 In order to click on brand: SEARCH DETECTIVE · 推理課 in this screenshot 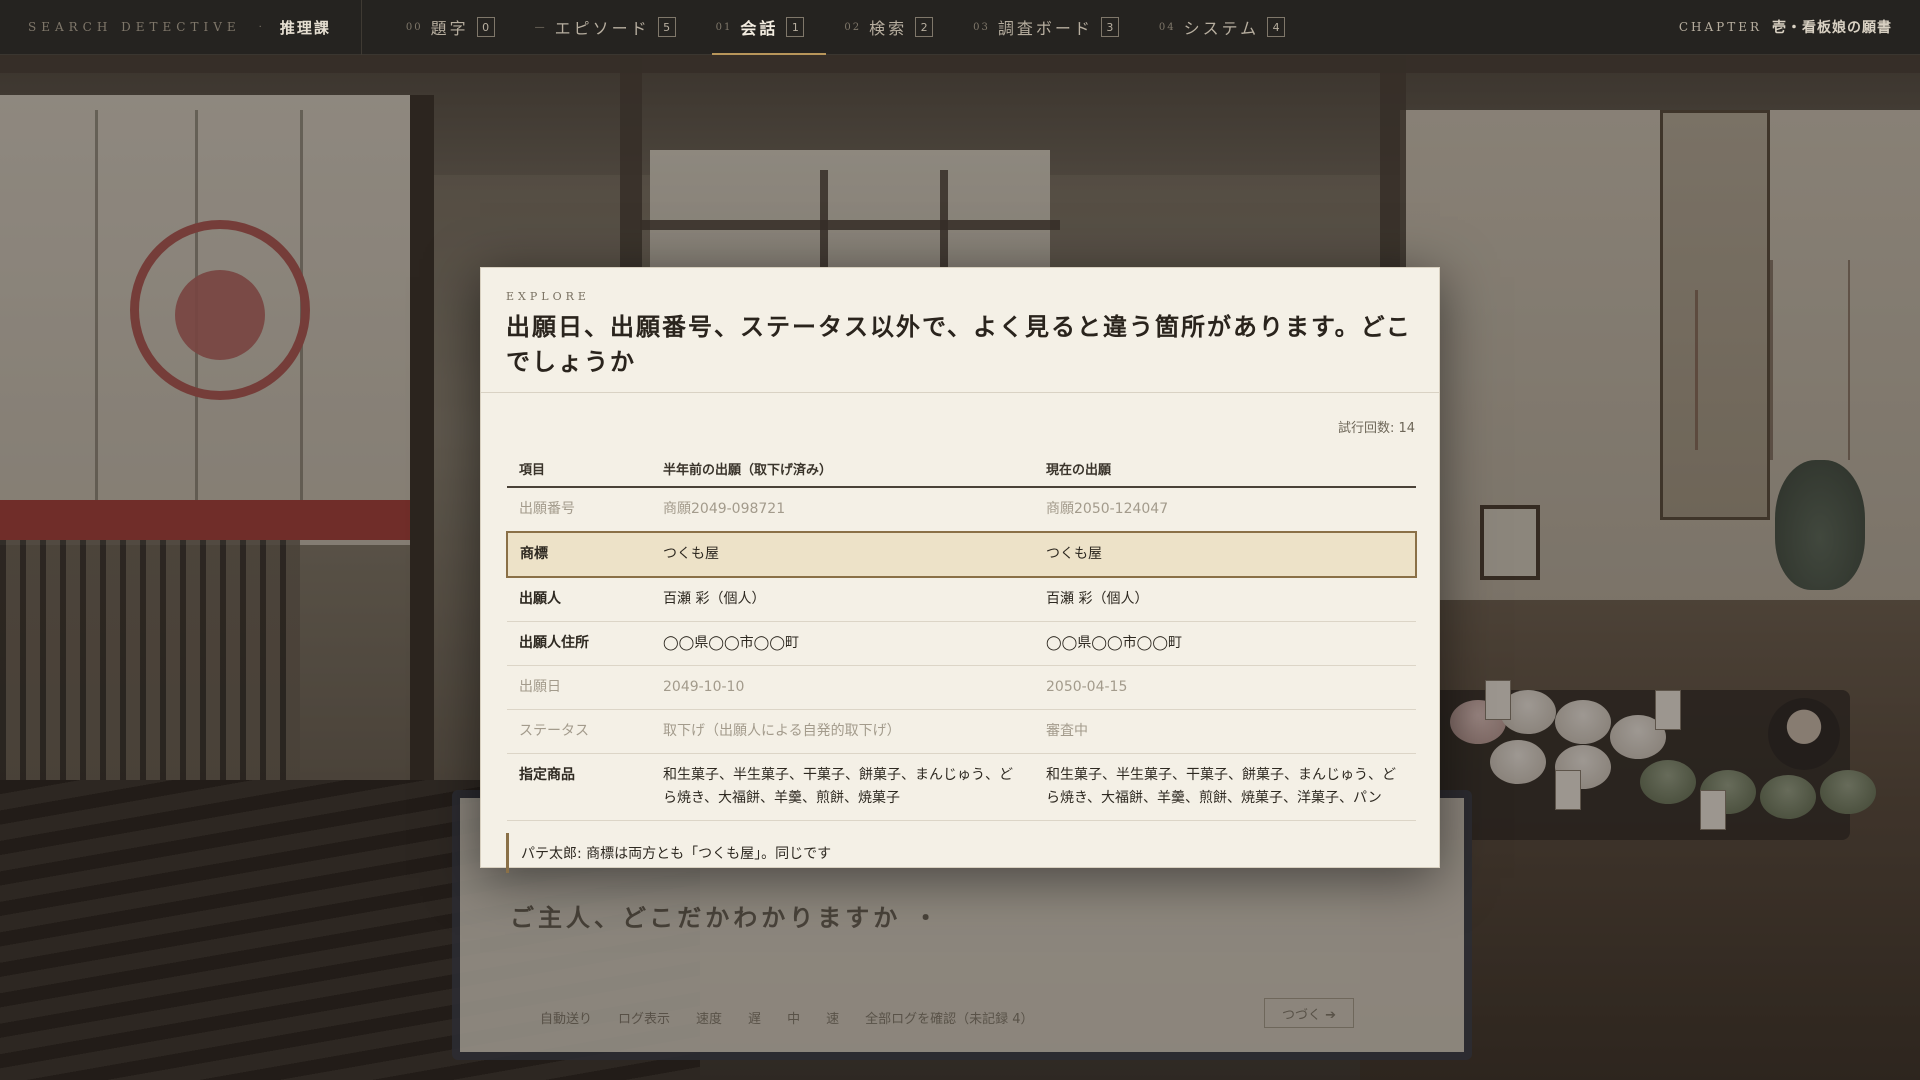, I will do `click(181, 27)`.